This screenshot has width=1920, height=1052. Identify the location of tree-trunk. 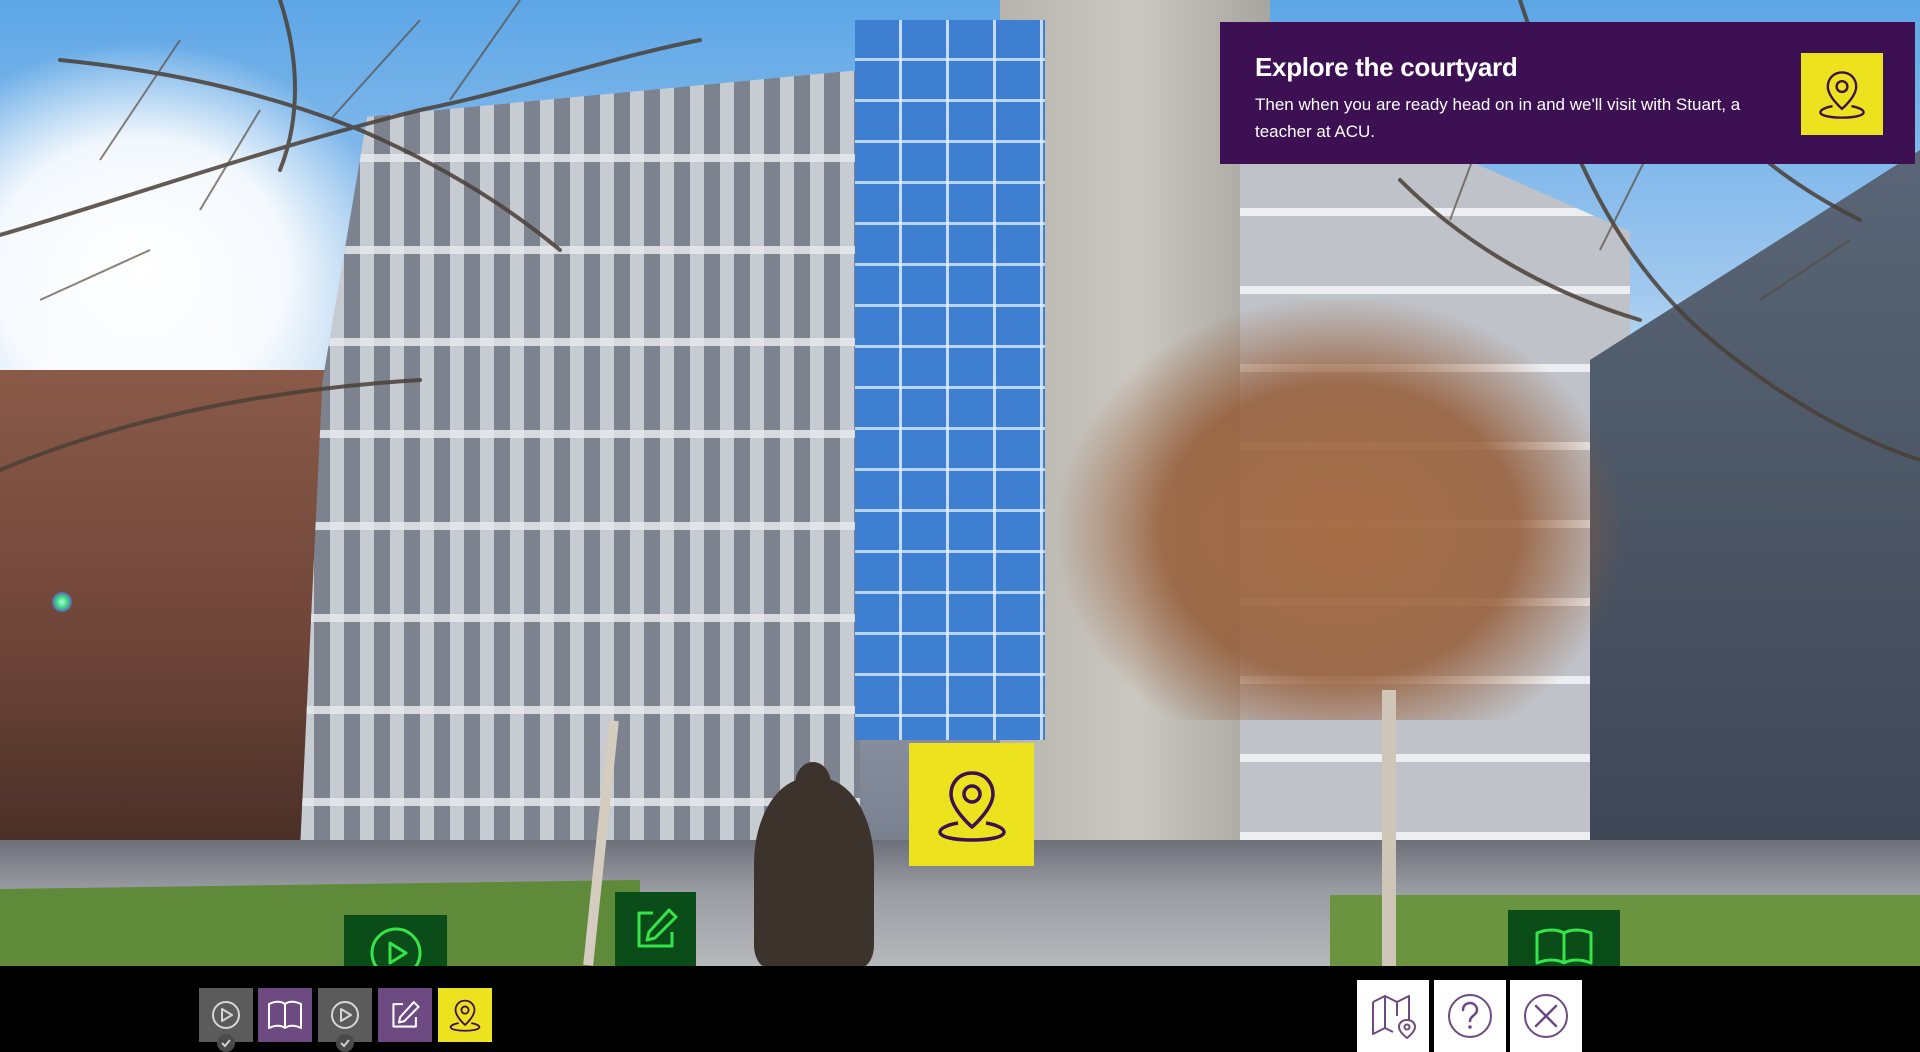
(1389, 828).